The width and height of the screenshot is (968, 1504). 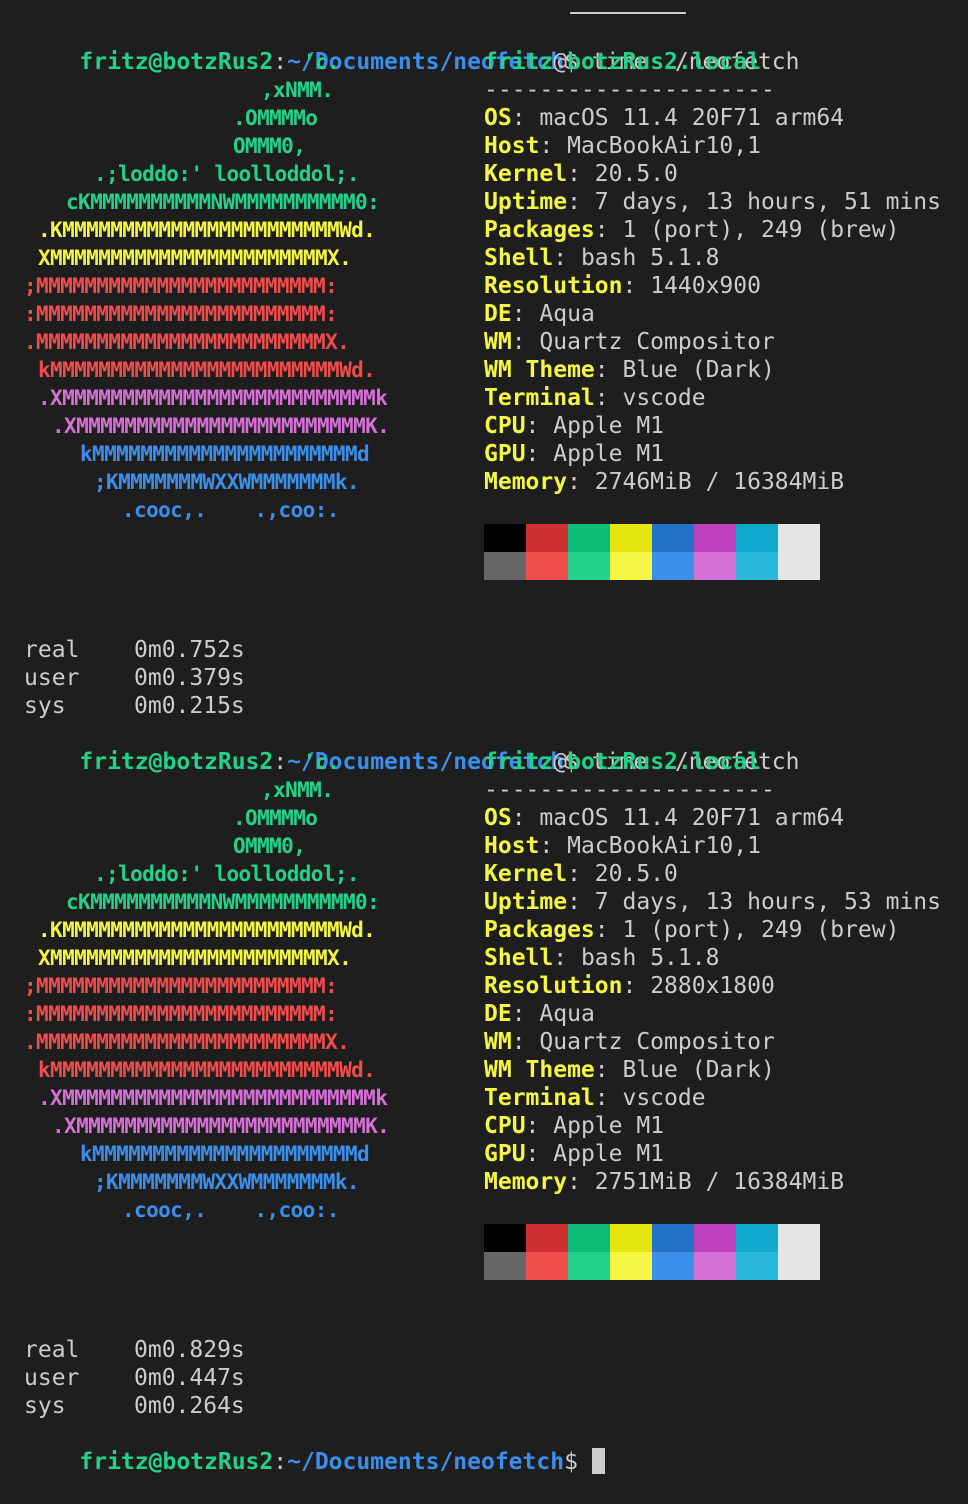 I want to click on timing-value: 0m0.215s, so click(x=189, y=706).